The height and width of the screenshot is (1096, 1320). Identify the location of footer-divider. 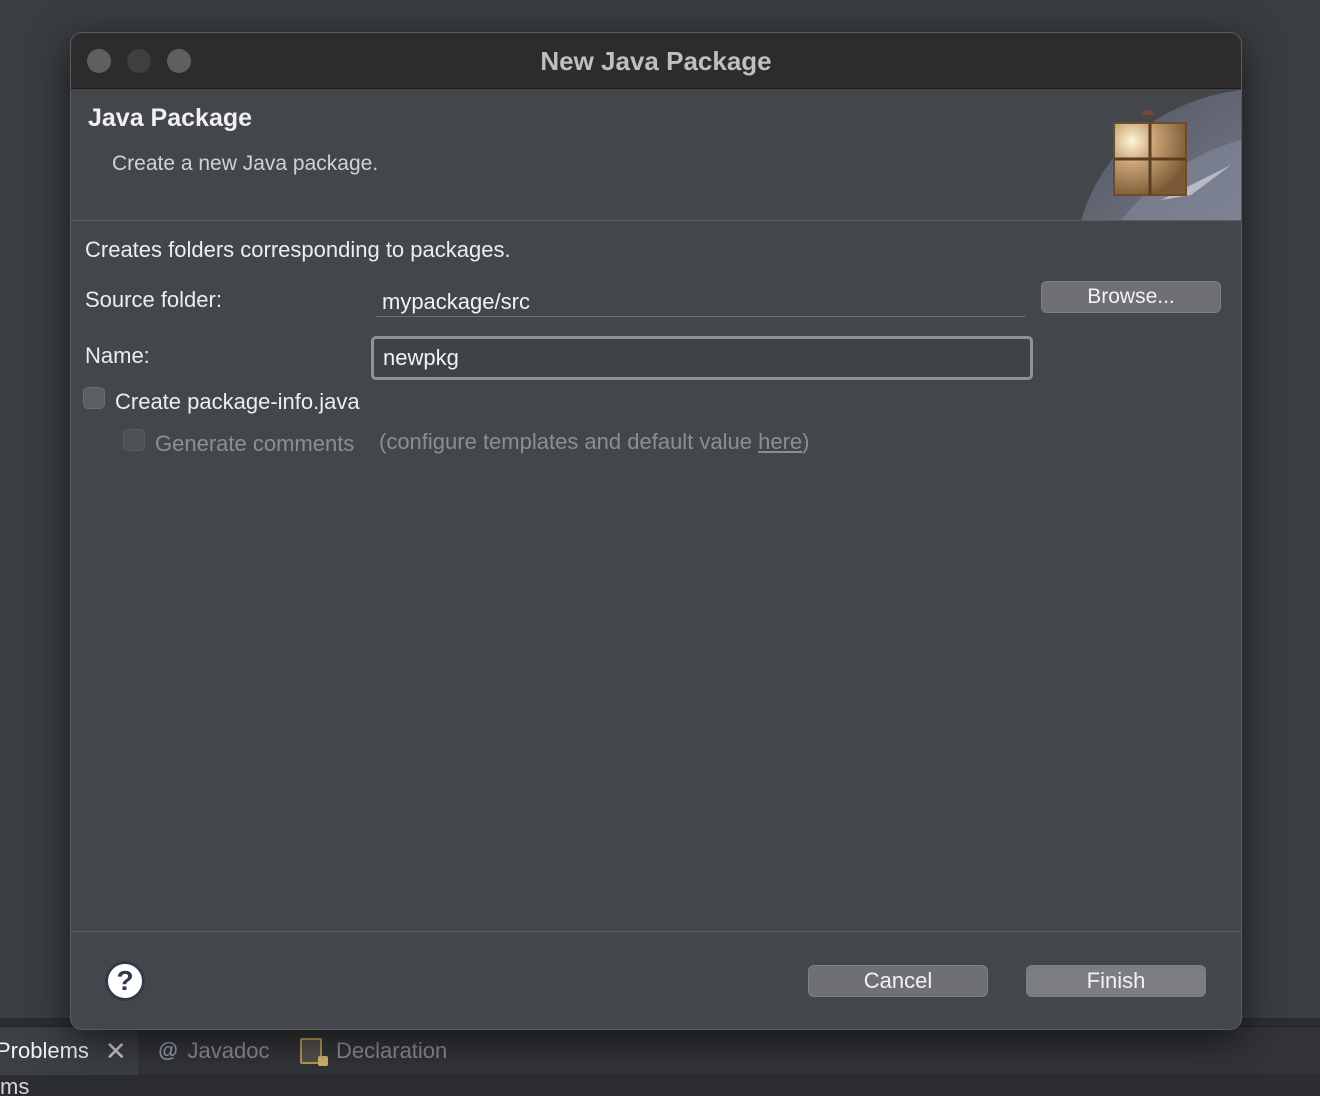
(656, 931).